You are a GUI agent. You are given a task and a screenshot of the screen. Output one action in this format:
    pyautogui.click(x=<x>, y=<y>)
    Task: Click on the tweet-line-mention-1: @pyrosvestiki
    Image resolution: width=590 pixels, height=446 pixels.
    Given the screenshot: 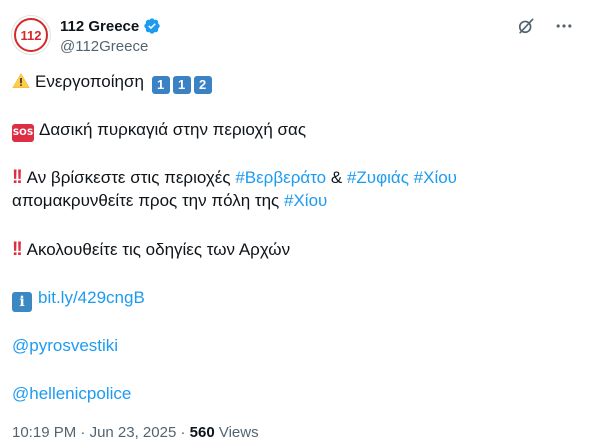 What is the action you would take?
    pyautogui.click(x=65, y=346)
    